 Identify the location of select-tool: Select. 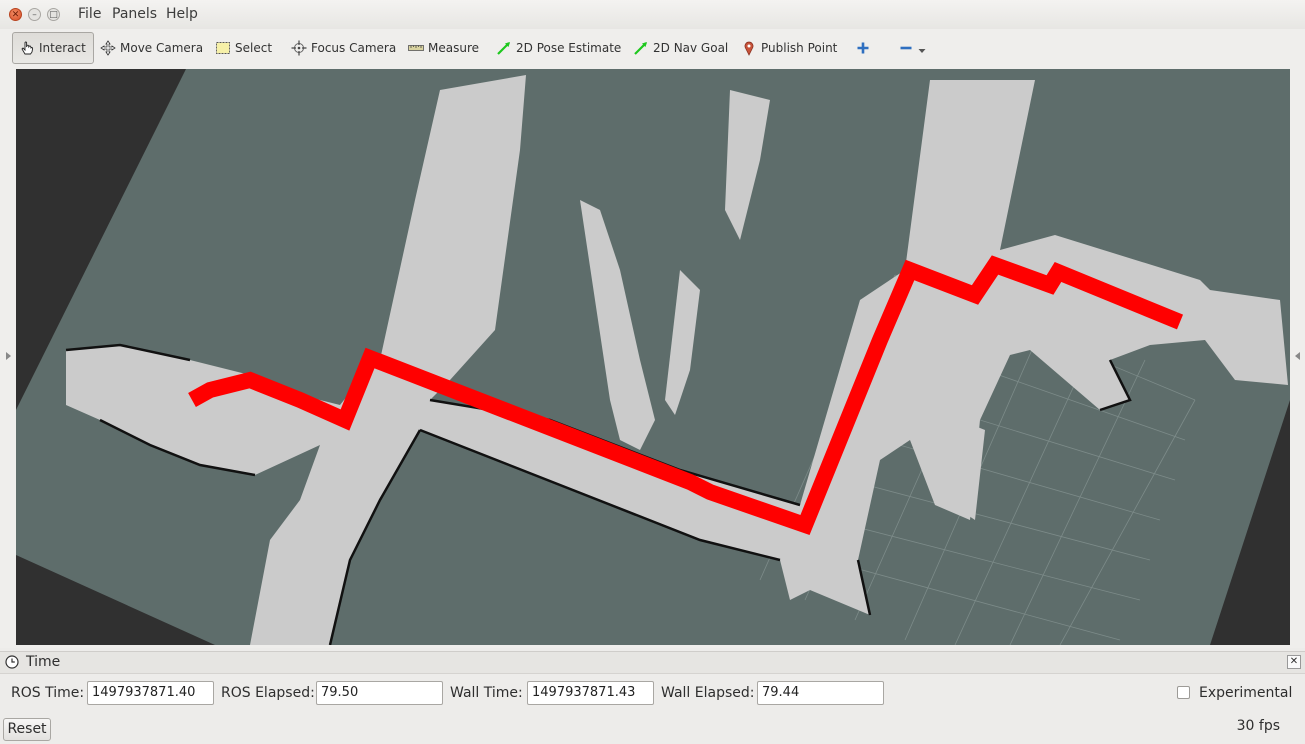
(243, 48).